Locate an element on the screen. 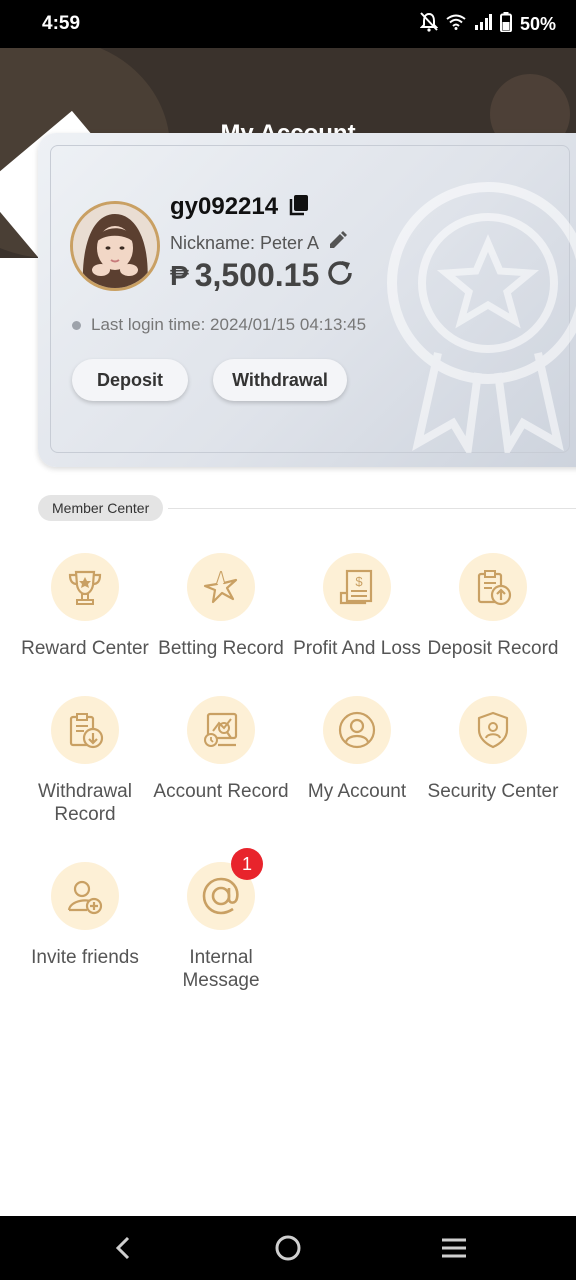 The width and height of the screenshot is (576, 1280). battery-percent: 50% is located at coordinates (537, 24).